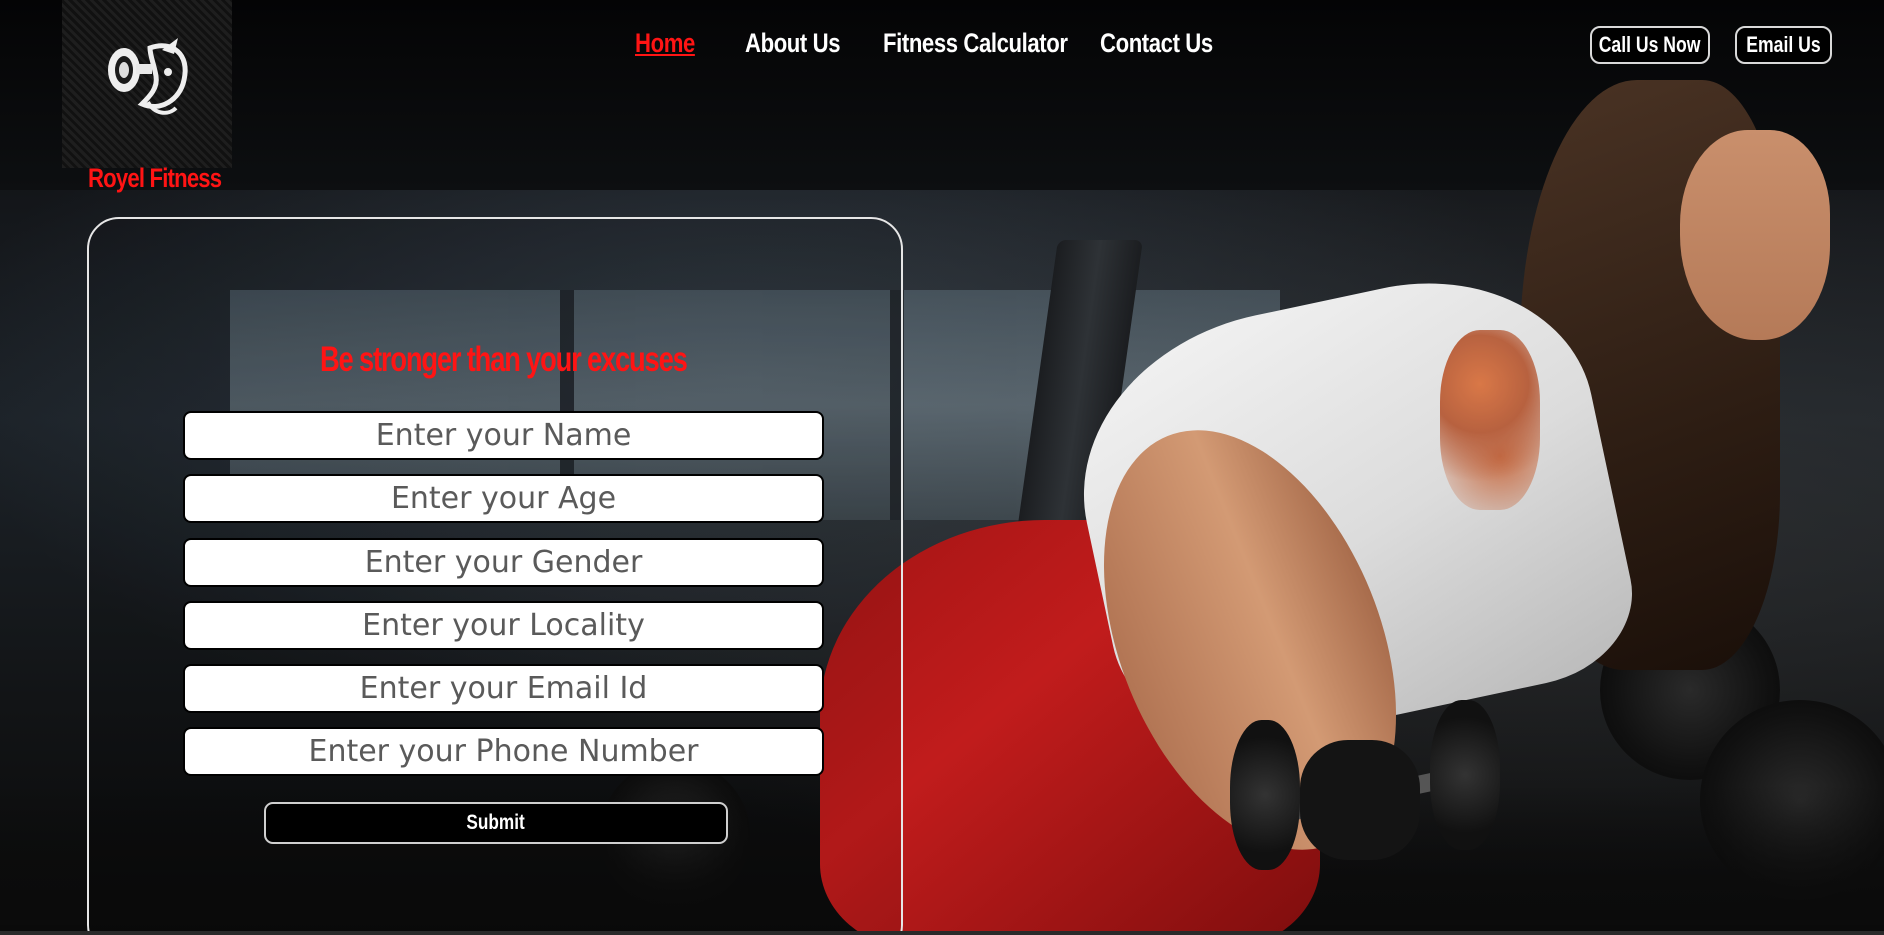  What do you see at coordinates (155, 178) in the screenshot?
I see `brand-name: Royel Fitness` at bounding box center [155, 178].